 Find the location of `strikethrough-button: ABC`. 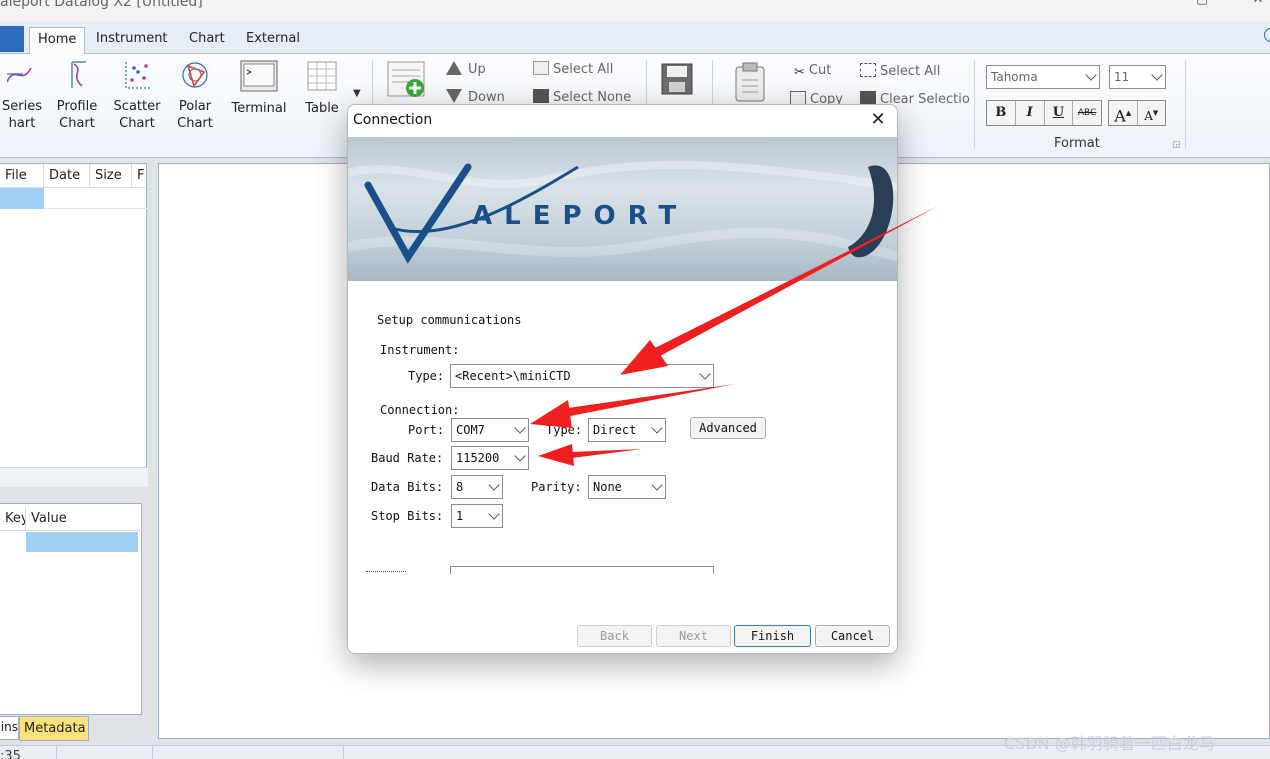

strikethrough-button: ABC is located at coordinates (1087, 113).